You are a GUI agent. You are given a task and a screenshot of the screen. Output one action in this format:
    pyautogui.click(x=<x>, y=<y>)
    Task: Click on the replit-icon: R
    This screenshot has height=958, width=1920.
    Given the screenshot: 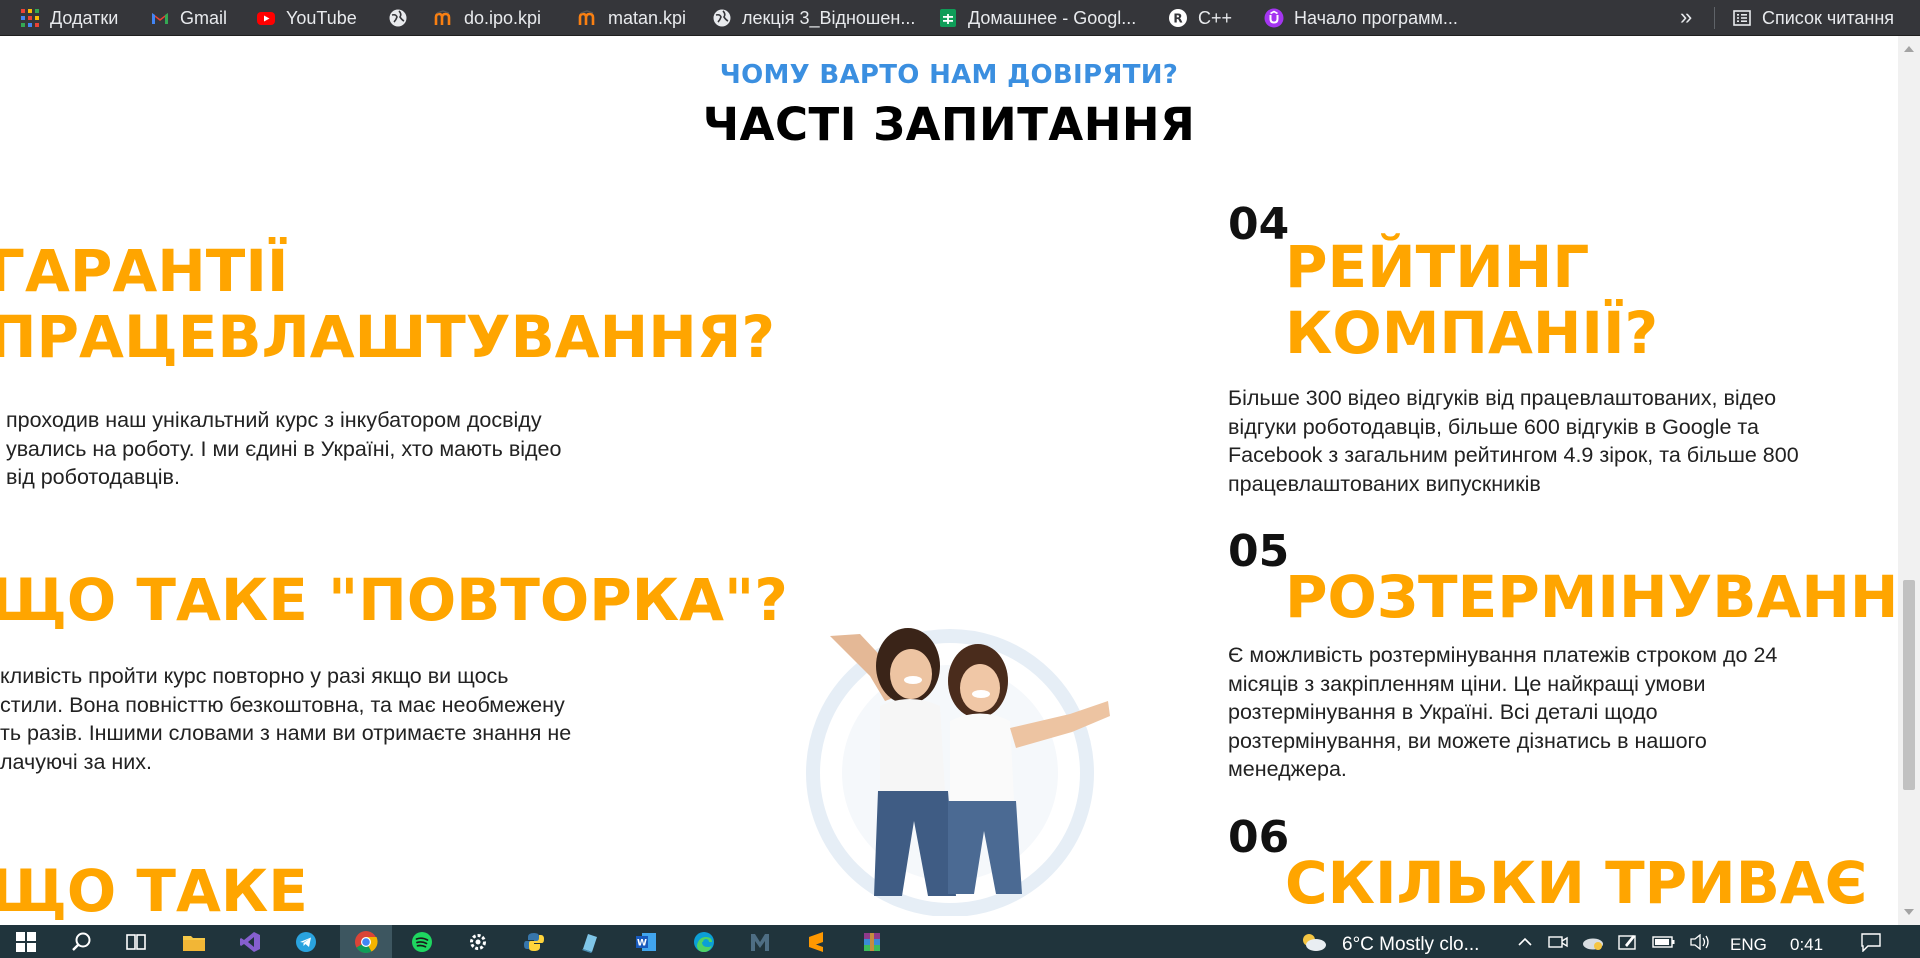 What is the action you would take?
    pyautogui.click(x=1178, y=18)
    